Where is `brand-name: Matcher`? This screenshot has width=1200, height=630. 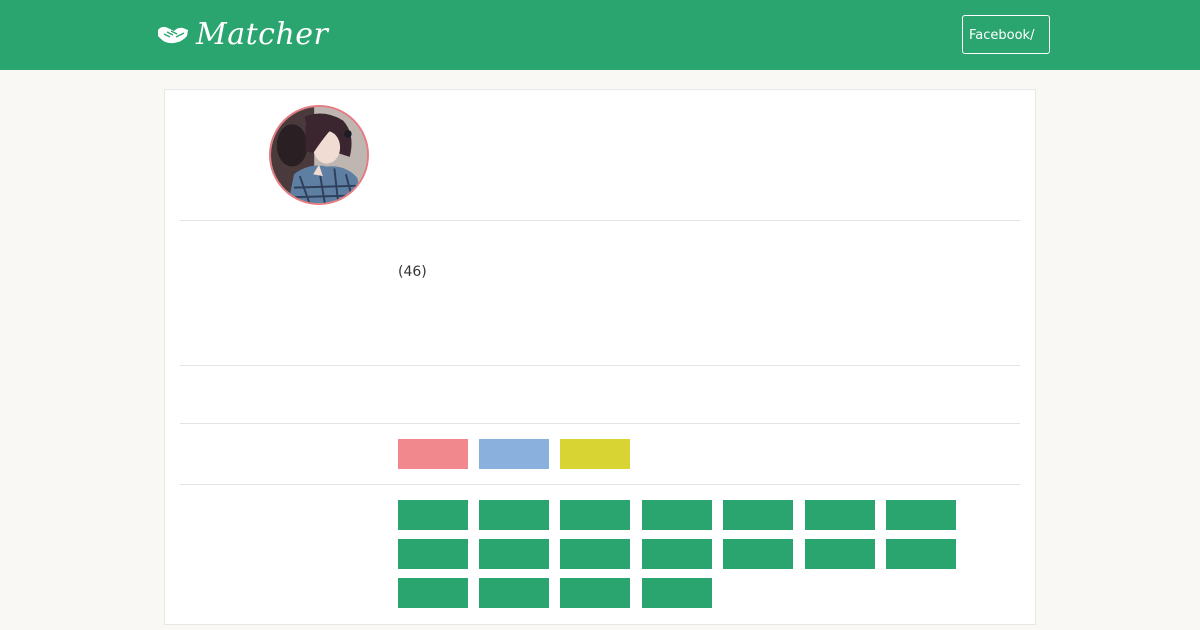 brand-name: Matcher is located at coordinates (262, 34).